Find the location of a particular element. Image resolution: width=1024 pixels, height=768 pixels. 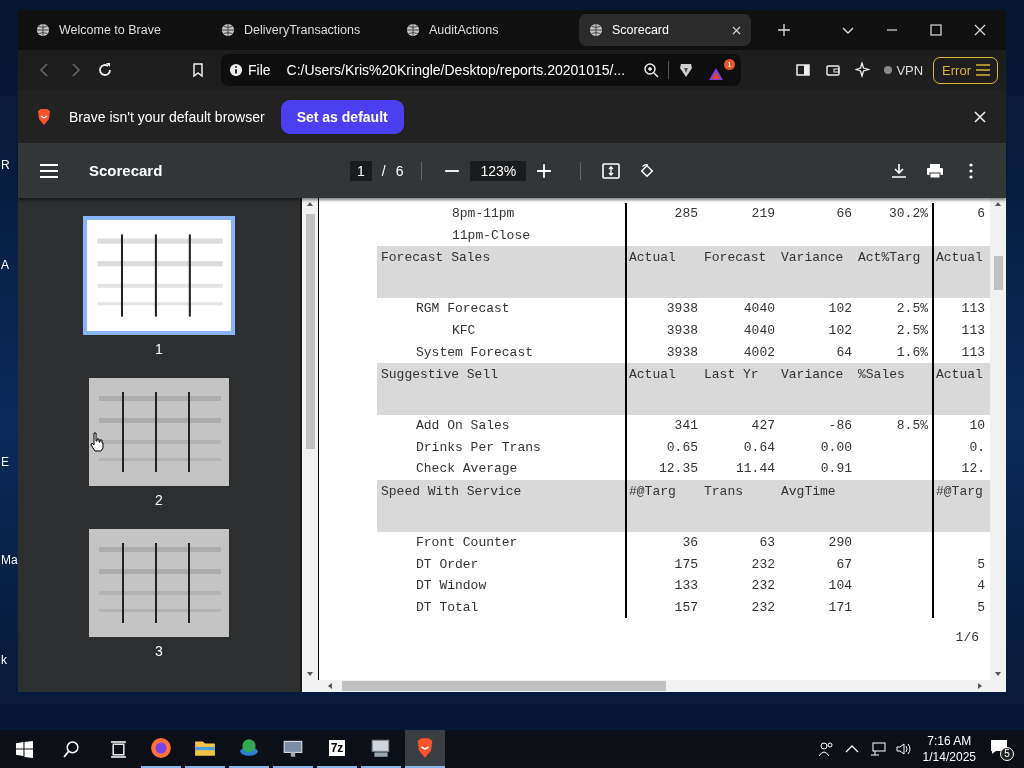

row-label: 11pm-Close is located at coordinates (491, 235).